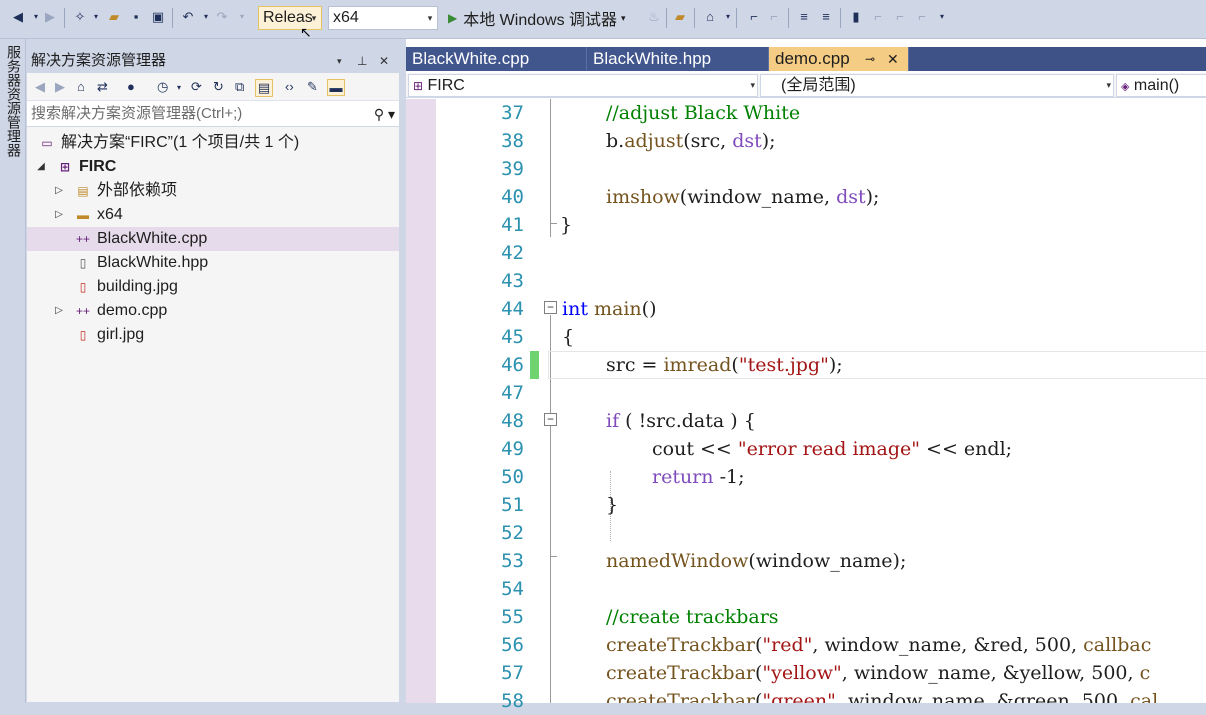  What do you see at coordinates (384, 114) in the screenshot?
I see `search-icon: ⚲ ▾` at bounding box center [384, 114].